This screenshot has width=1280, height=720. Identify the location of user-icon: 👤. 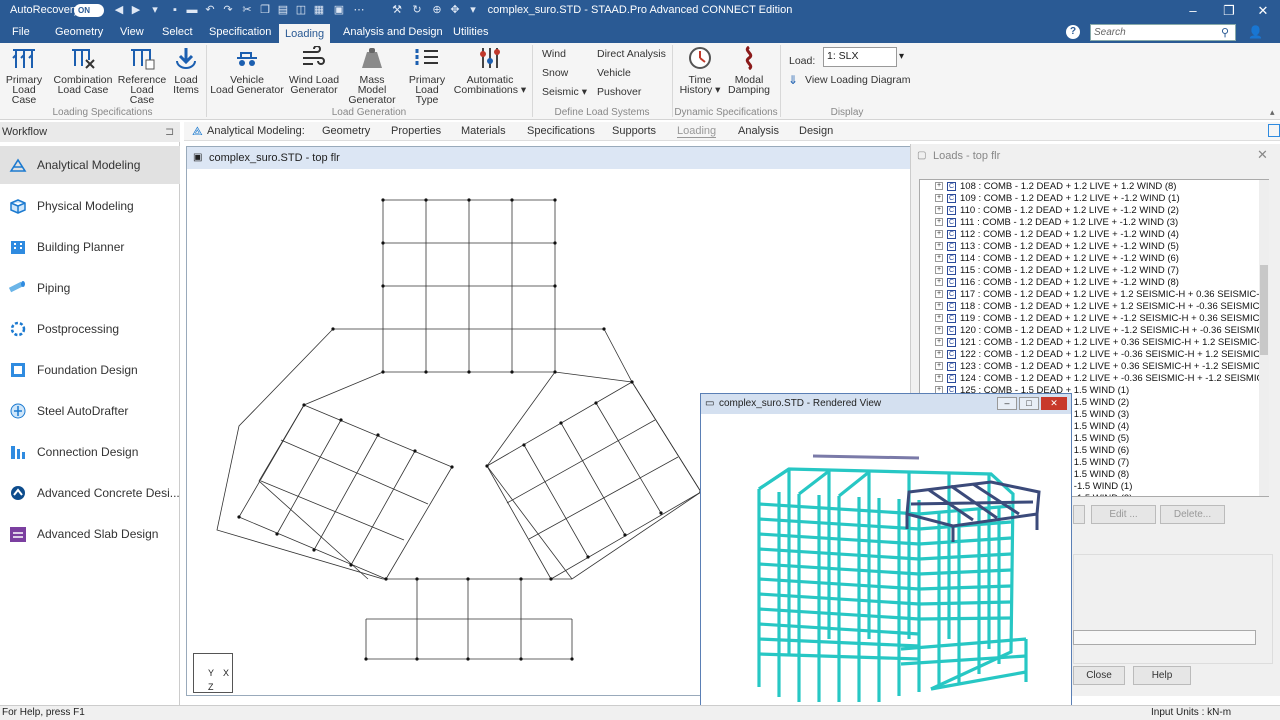
(1255, 32).